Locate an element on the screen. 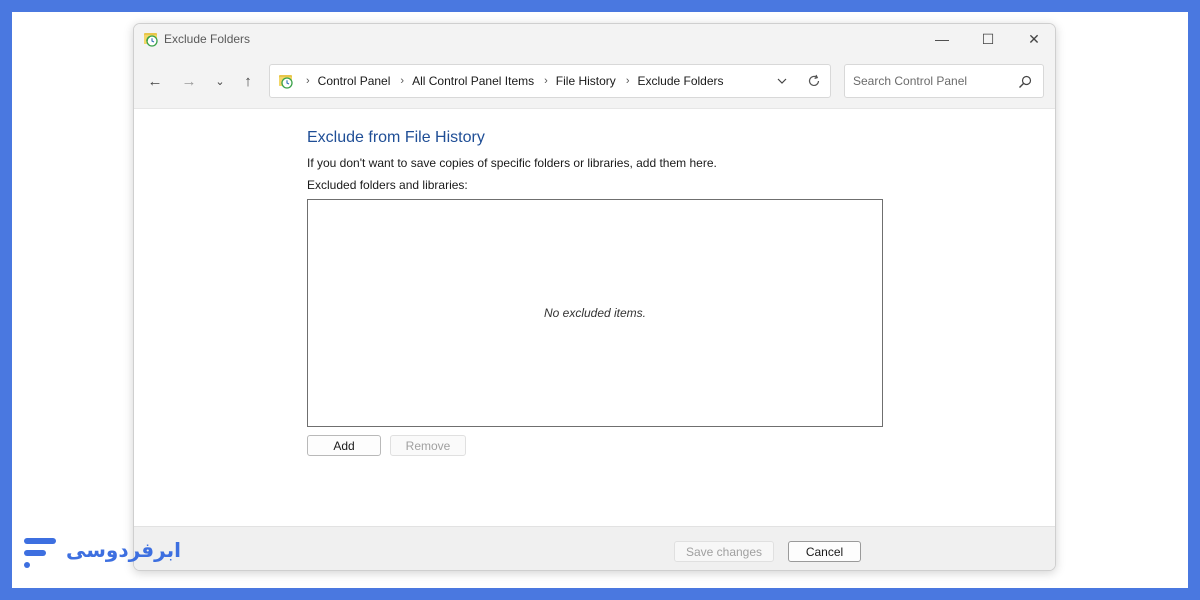 The width and height of the screenshot is (1200, 600). chevron-down-icon is located at coordinates (782, 81).